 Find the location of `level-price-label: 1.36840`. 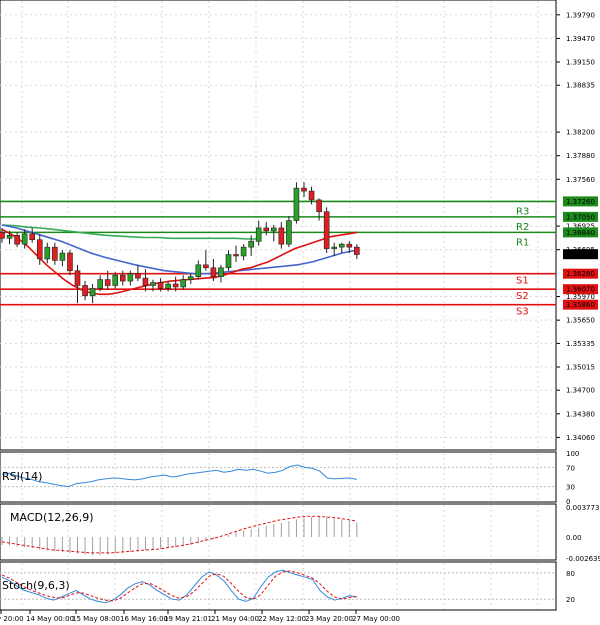

level-price-label: 1.36840 is located at coordinates (580, 233).